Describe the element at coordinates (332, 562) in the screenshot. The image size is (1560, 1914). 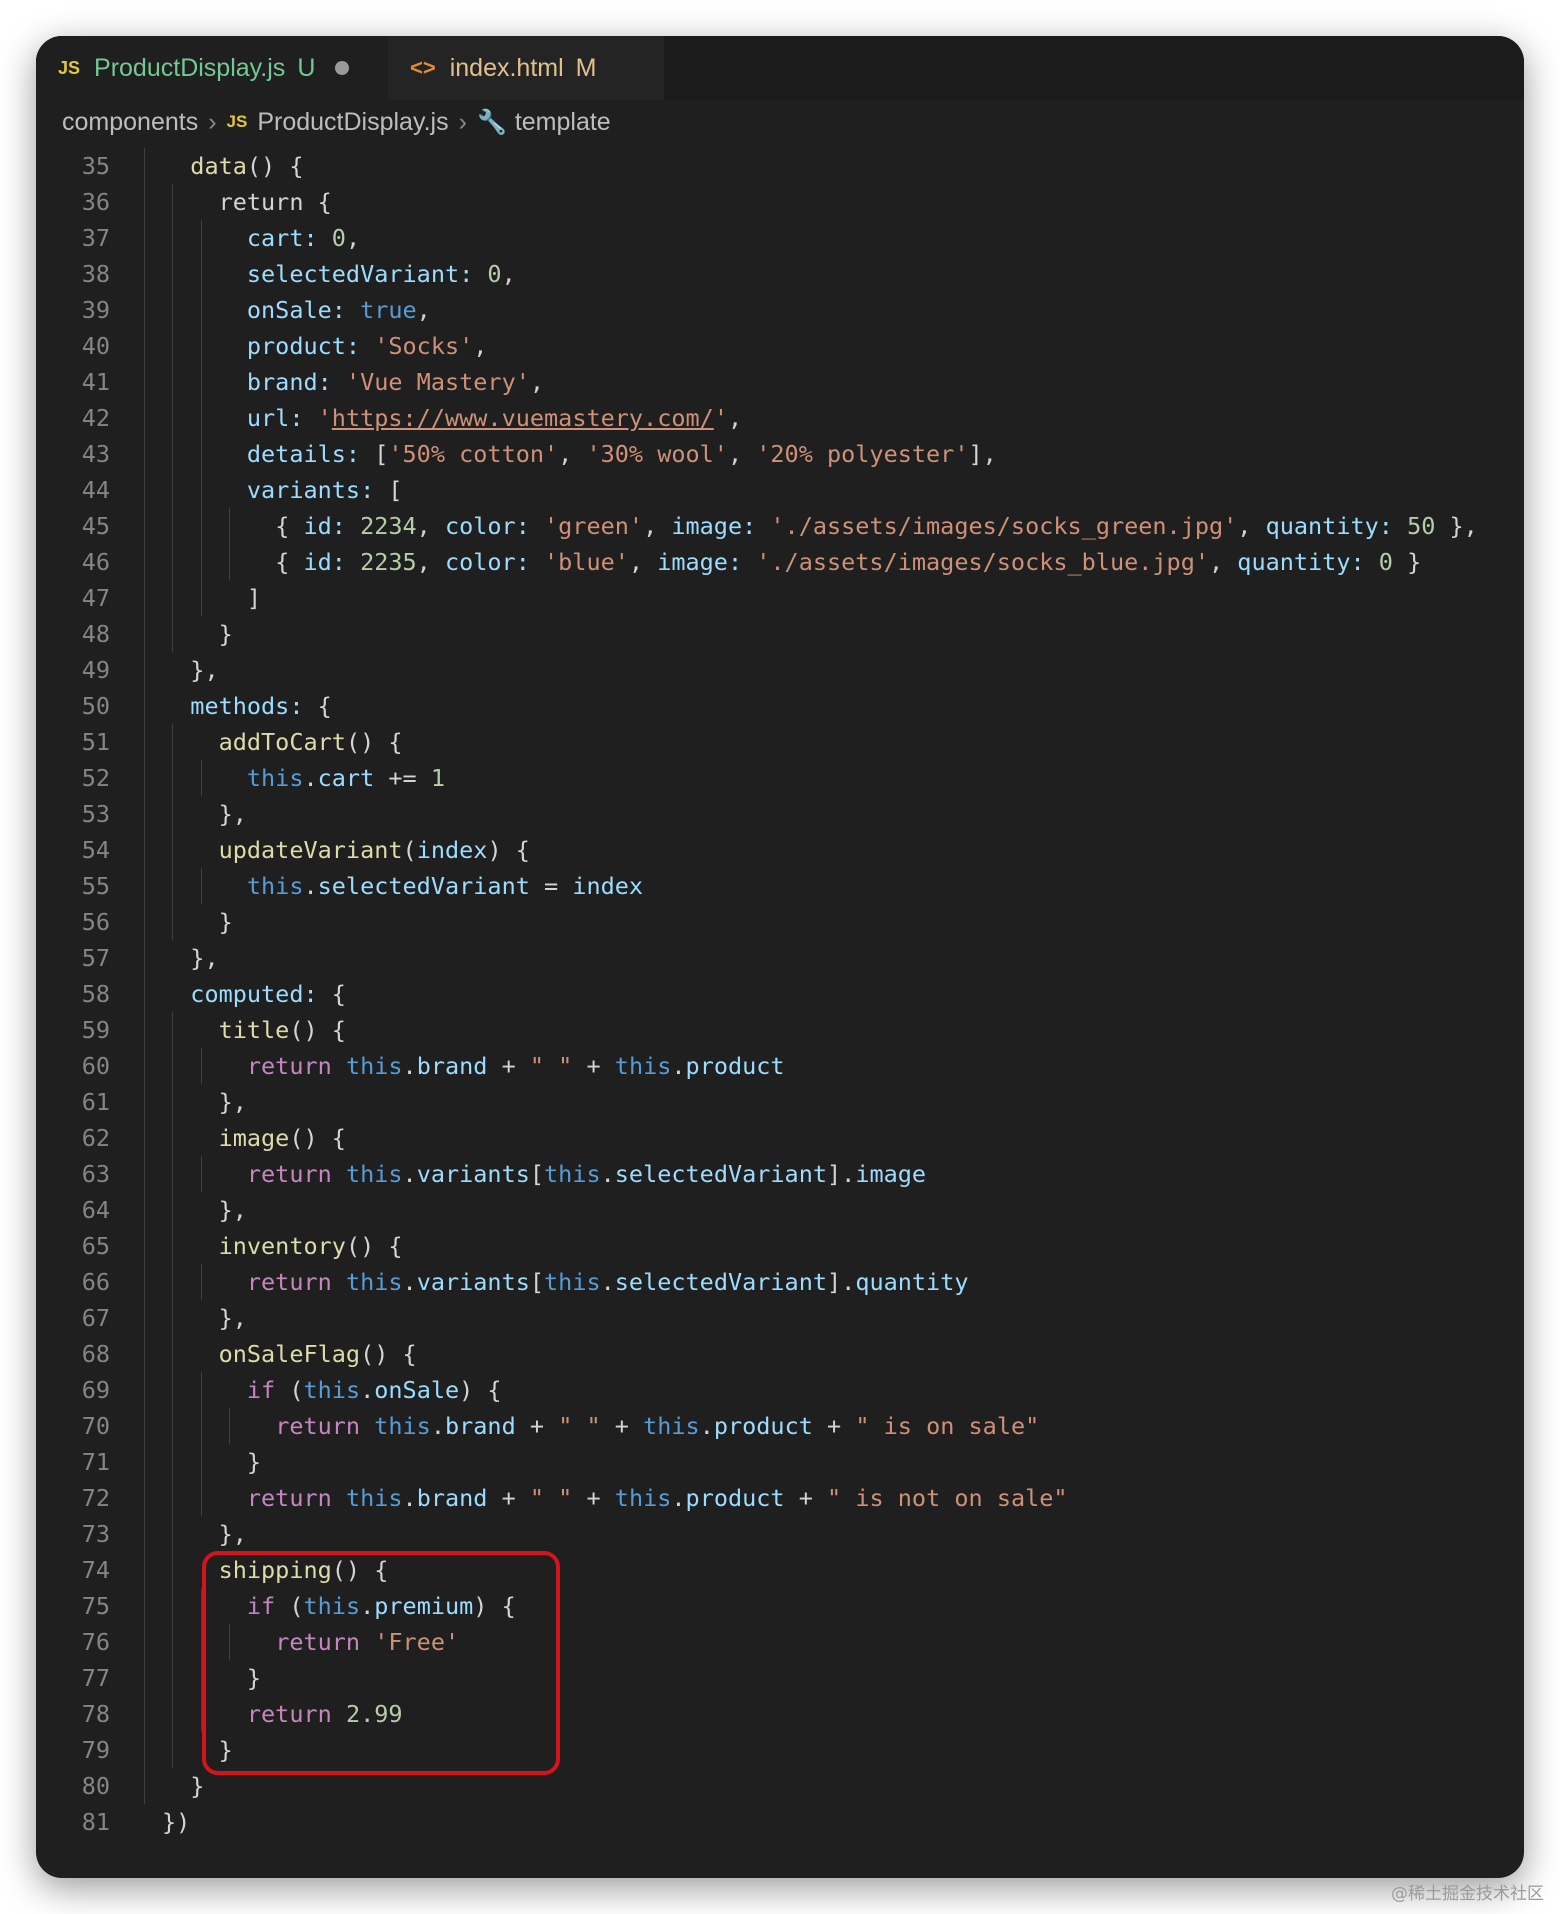
I see `code-token: id:` at that location.